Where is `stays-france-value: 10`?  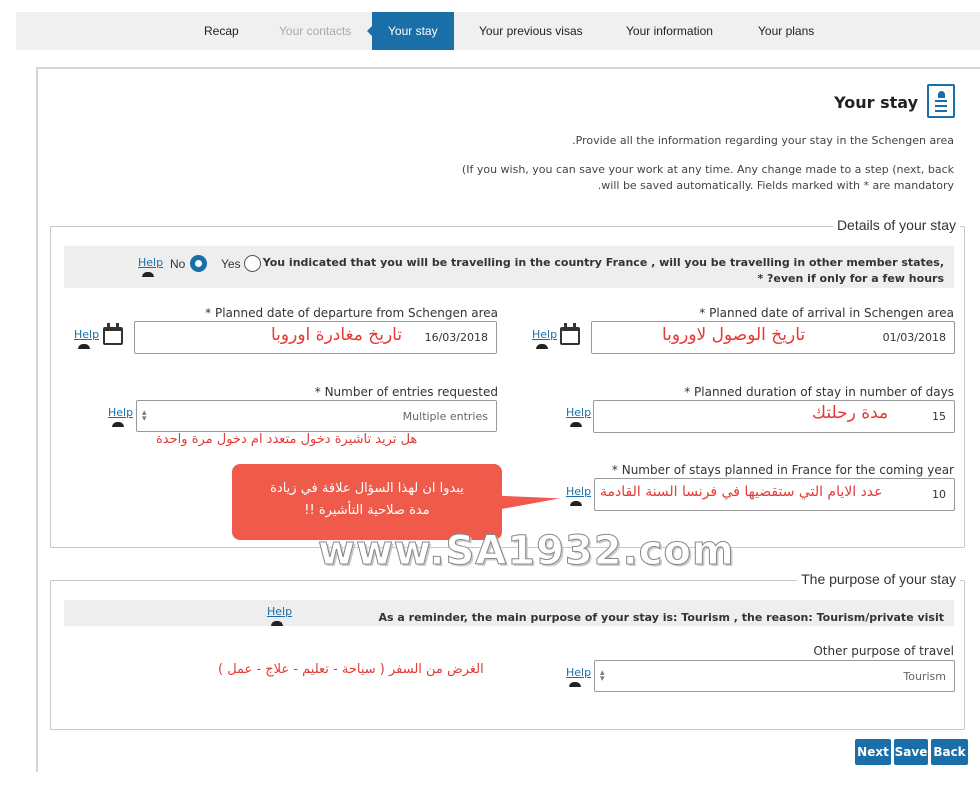
stays-france-value: 10 is located at coordinates (939, 494).